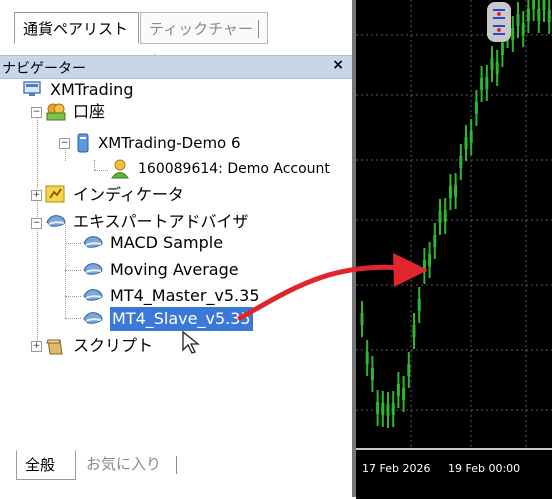 Image resolution: width=552 pixels, height=499 pixels. Describe the element at coordinates (44, 69) in the screenshot. I see `navigator-title: ナビゲーター` at that location.